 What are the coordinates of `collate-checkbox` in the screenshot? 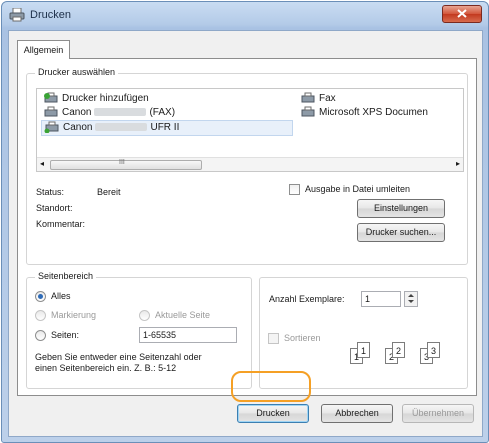 It's located at (273, 338).